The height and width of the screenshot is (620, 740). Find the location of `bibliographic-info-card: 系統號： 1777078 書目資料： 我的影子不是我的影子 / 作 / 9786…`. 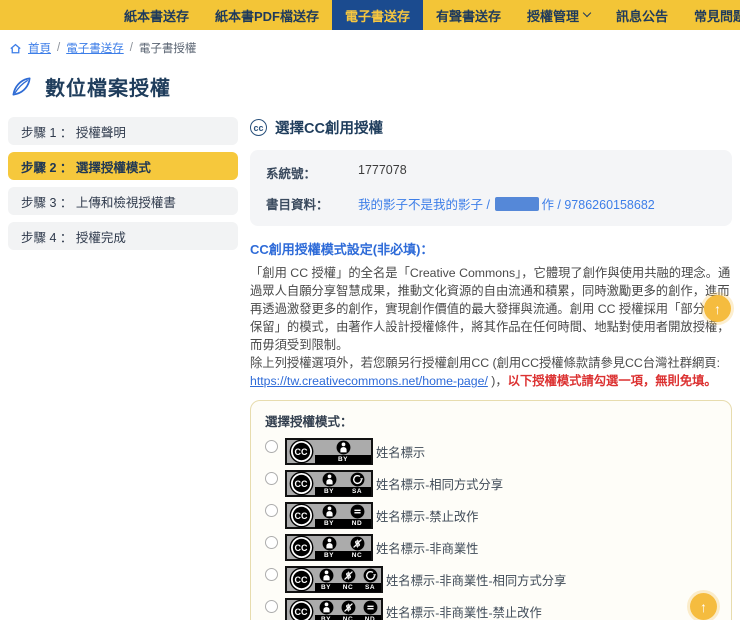

bibliographic-info-card: 系統號： 1777078 書目資料： 我的影子不是我的影子 / 作 / 9786… is located at coordinates (491, 188).